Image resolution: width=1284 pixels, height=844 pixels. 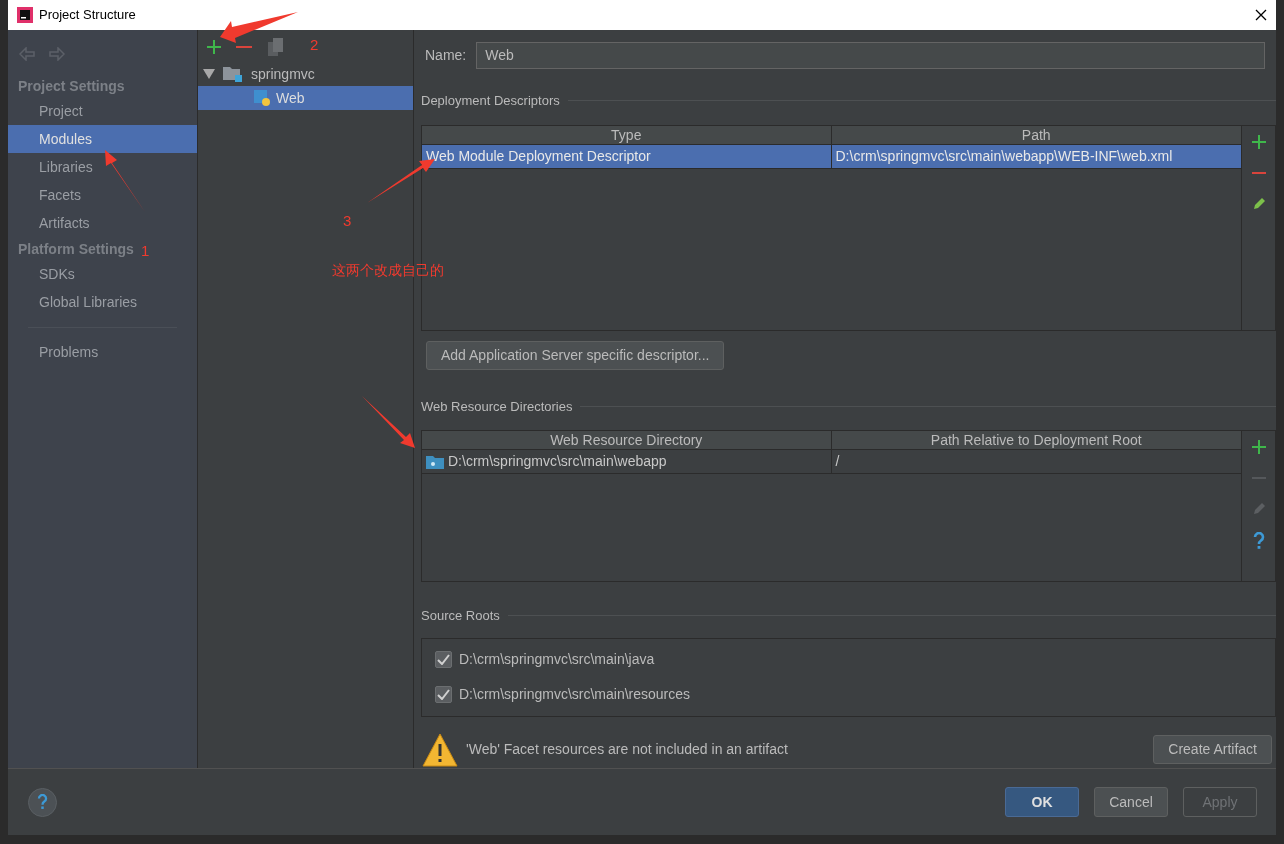 I want to click on table-row: Web Module Deployment Descriptor D:\crm\springmvc\src\main\webapp\WEB-INF\web.xml, so click(x=831, y=156).